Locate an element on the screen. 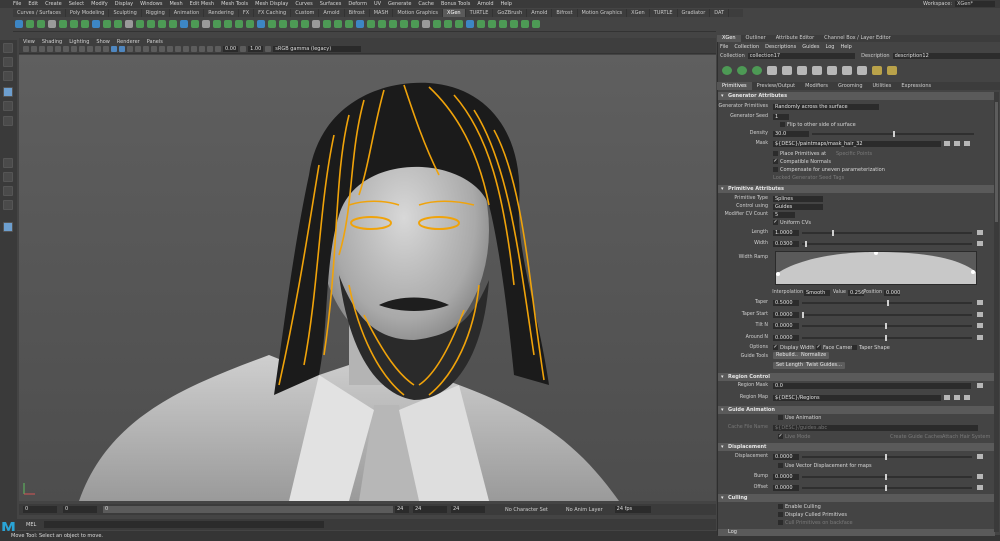 The image size is (1000, 541). xgen-menu-guides: Guides is located at coordinates (810, 47).